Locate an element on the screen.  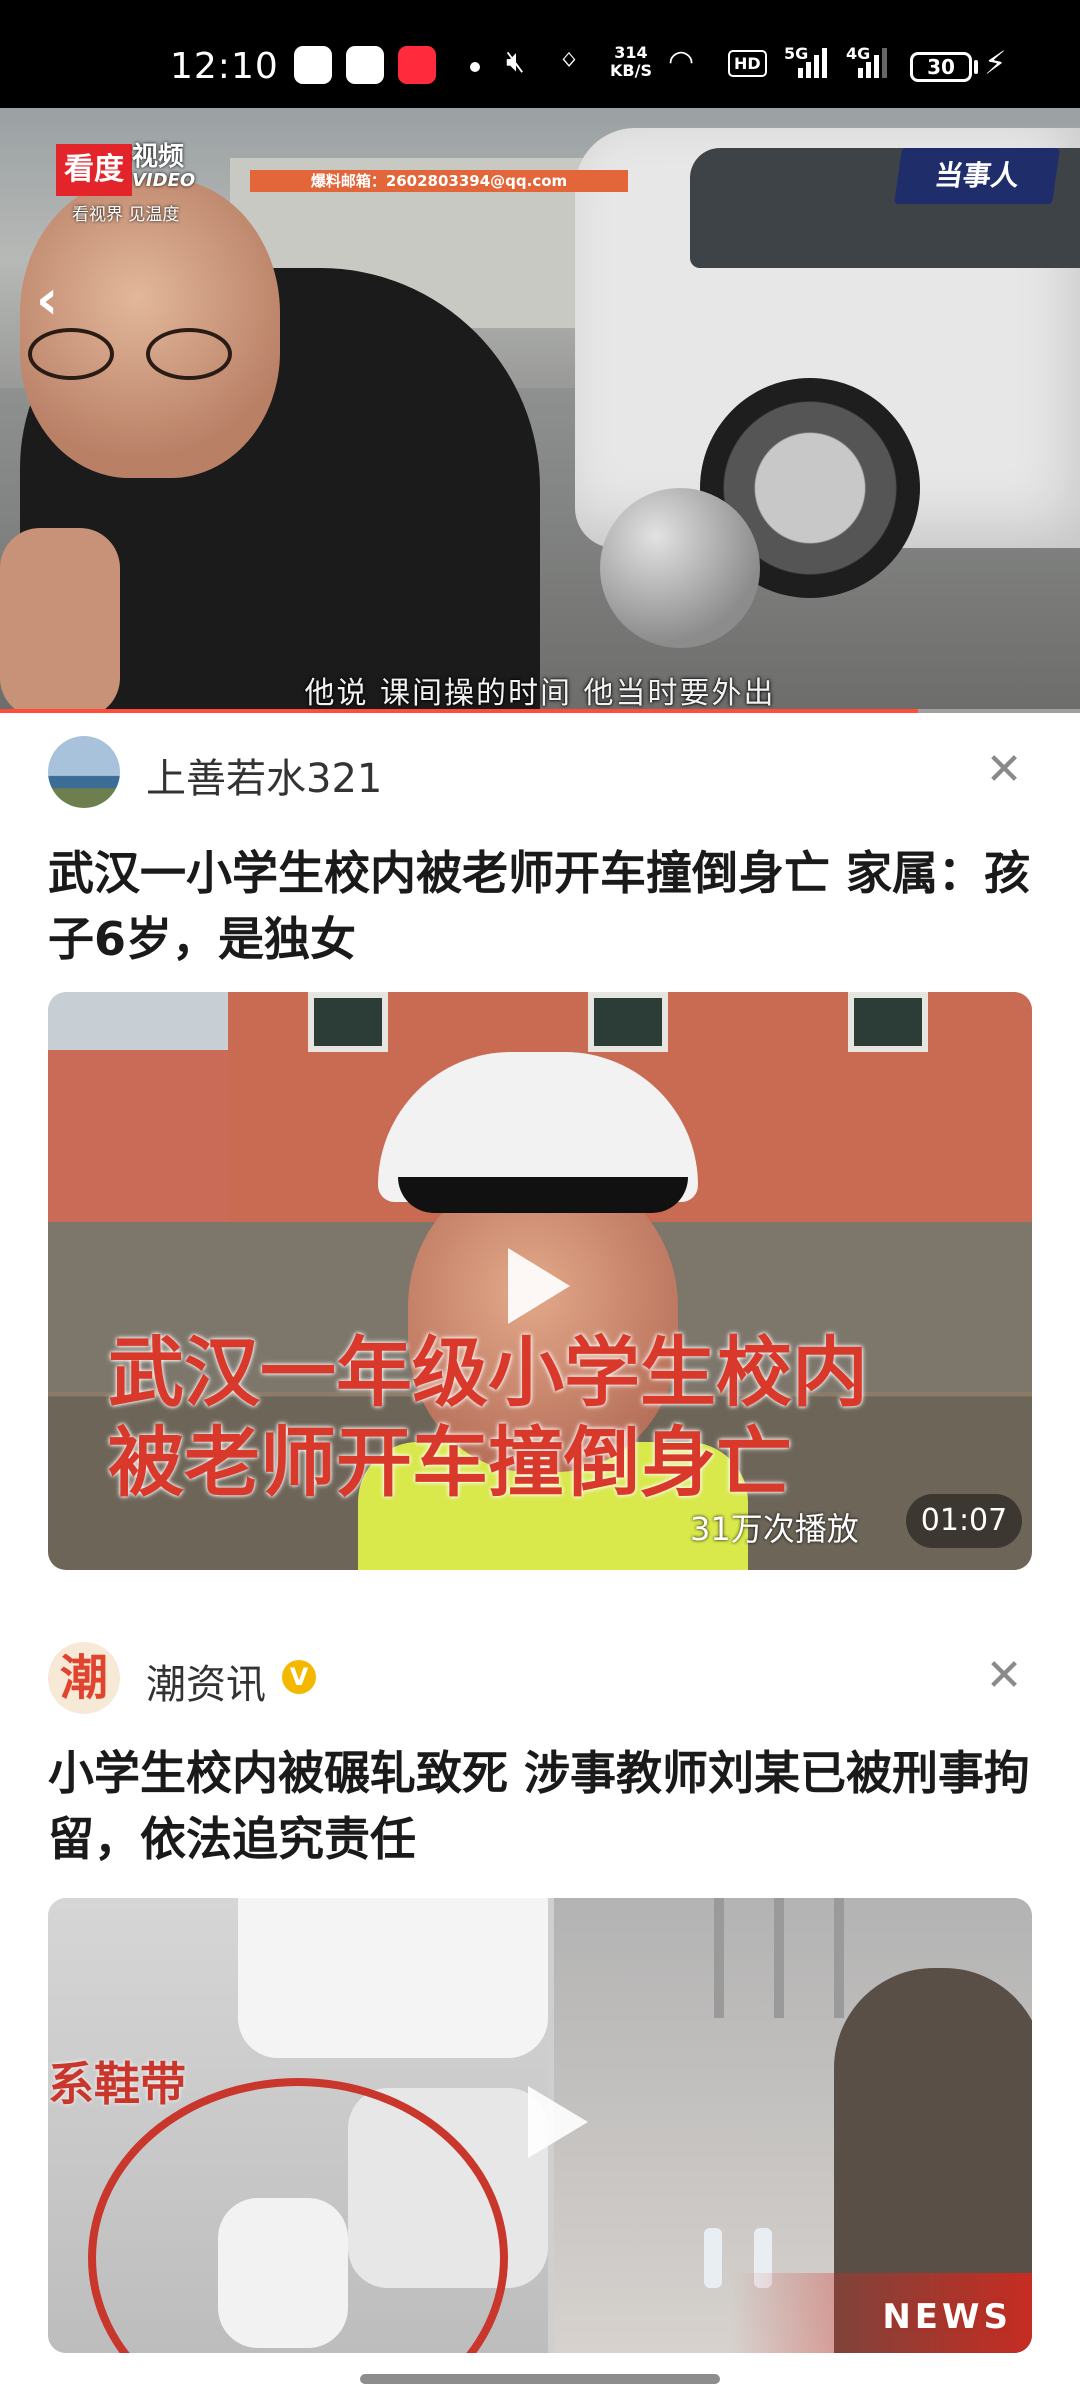
post-title: 小学生校内被碾轧致死 涉事教师刘某已被刑事拘留，依法追究责任 is located at coordinates (543, 1806).